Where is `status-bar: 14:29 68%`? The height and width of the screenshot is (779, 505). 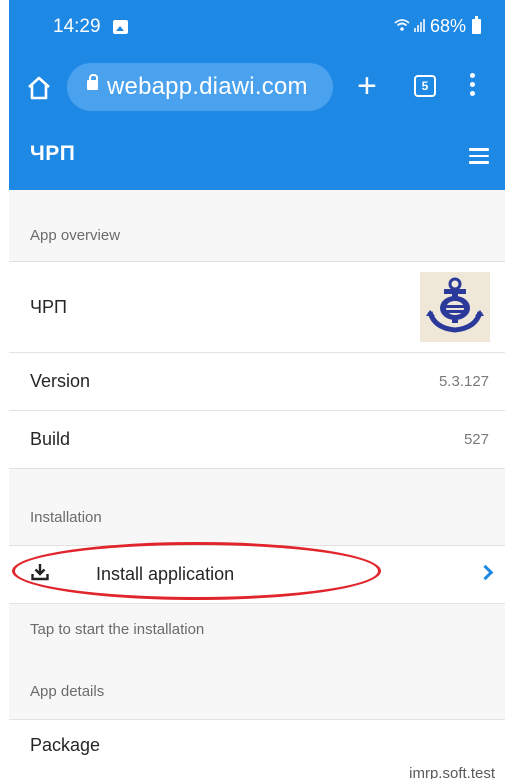 status-bar: 14:29 68% is located at coordinates (257, 29).